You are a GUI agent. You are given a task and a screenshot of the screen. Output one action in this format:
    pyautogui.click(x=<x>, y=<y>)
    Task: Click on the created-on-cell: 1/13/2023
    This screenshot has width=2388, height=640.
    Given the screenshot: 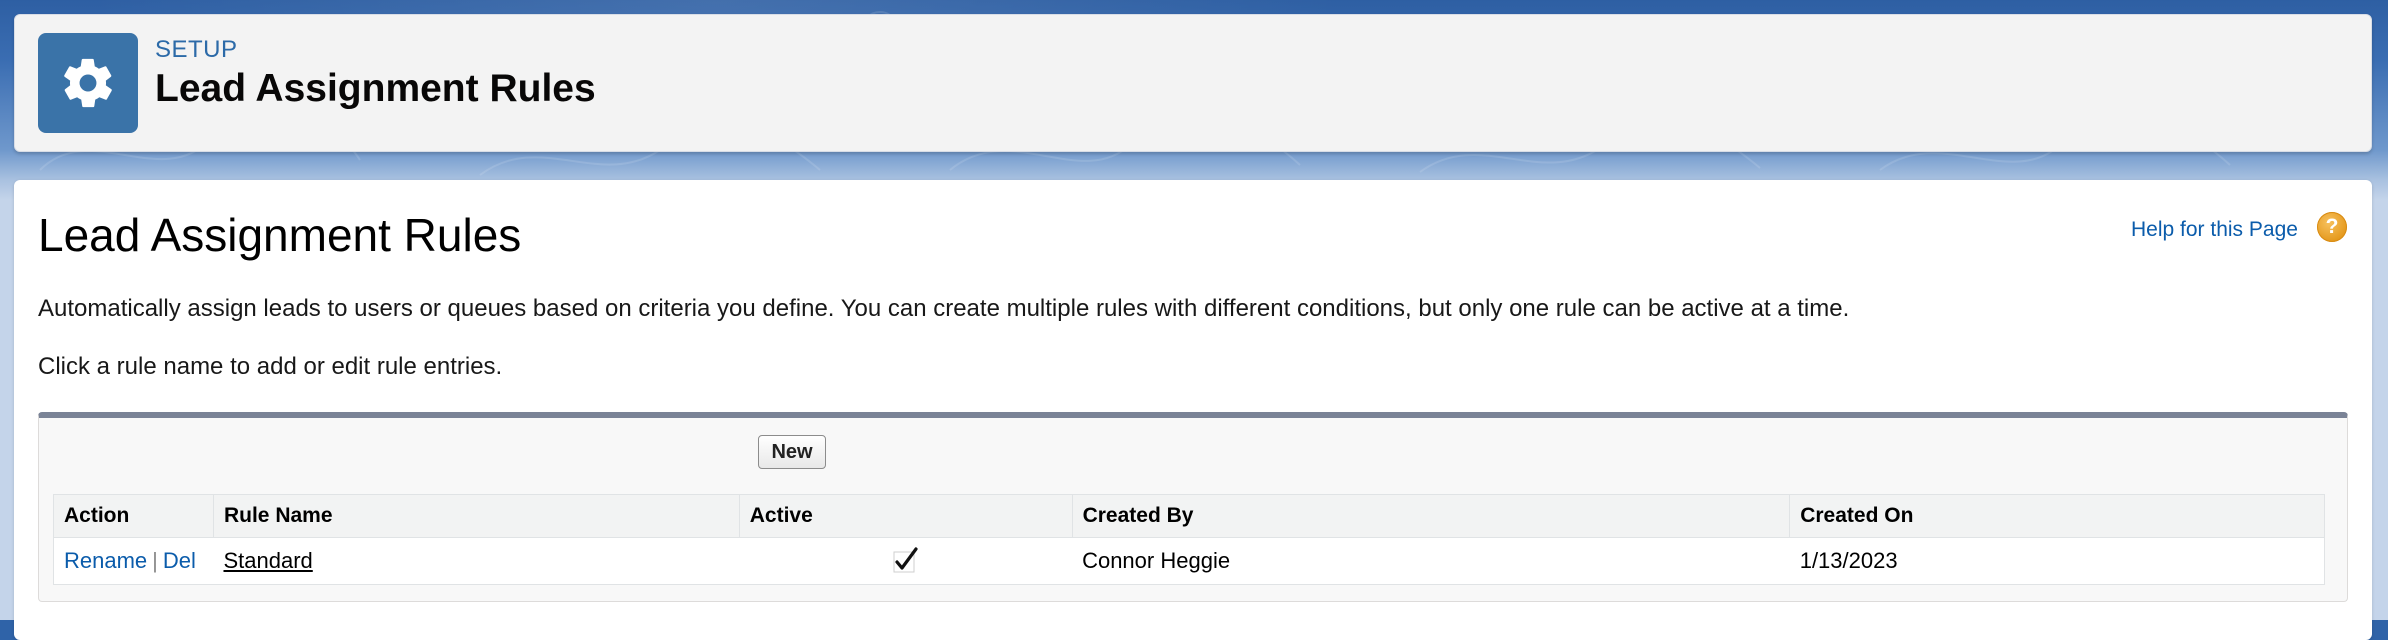 What is the action you would take?
    pyautogui.click(x=1848, y=560)
    